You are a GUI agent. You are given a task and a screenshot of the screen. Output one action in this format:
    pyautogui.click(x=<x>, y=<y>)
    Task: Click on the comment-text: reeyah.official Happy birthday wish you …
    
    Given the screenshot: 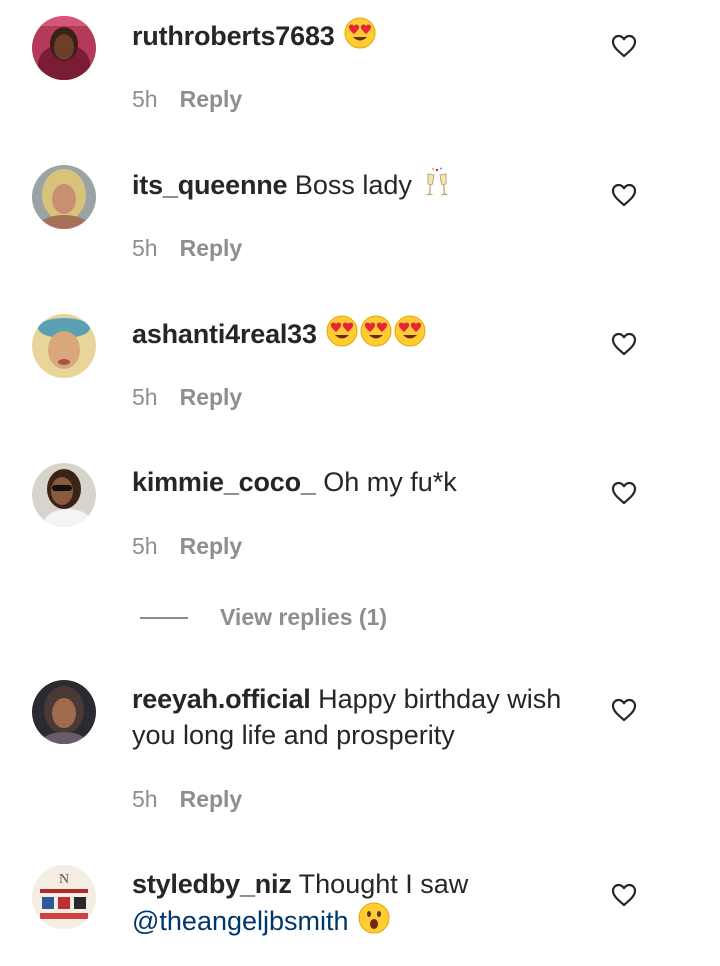 What is the action you would take?
    pyautogui.click(x=362, y=717)
    